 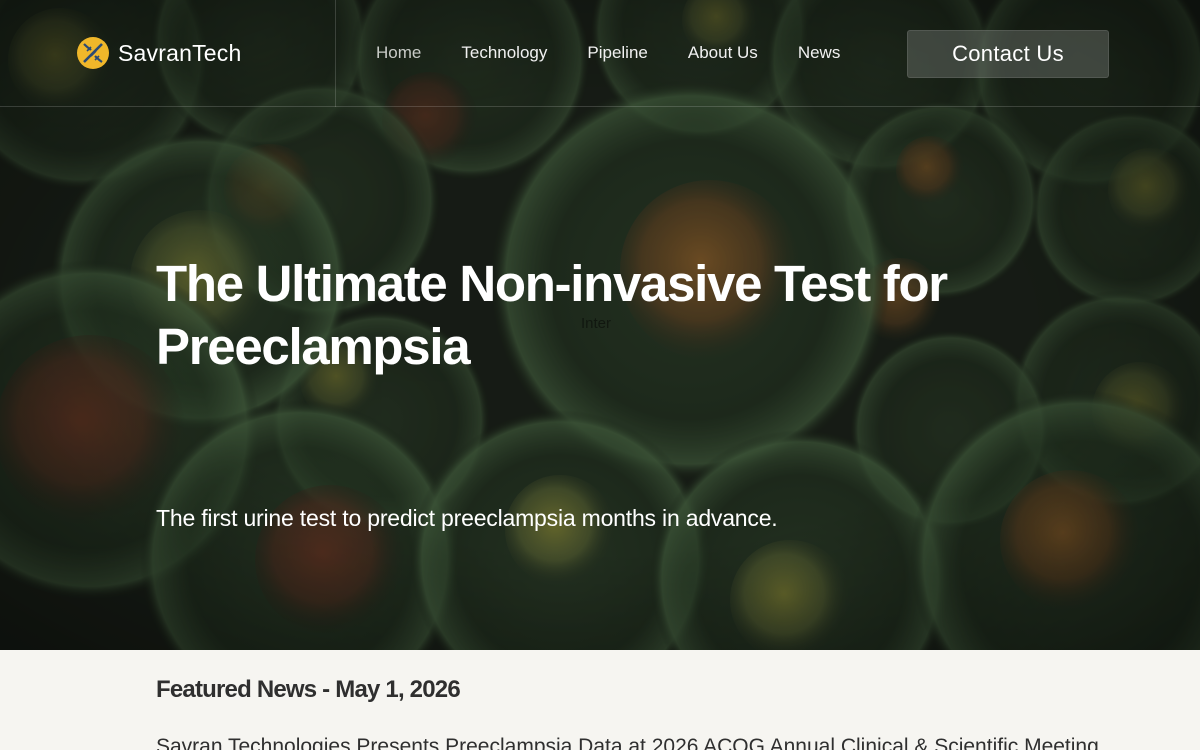 What do you see at coordinates (93, 53) in the screenshot?
I see `dna-helix-icon` at bounding box center [93, 53].